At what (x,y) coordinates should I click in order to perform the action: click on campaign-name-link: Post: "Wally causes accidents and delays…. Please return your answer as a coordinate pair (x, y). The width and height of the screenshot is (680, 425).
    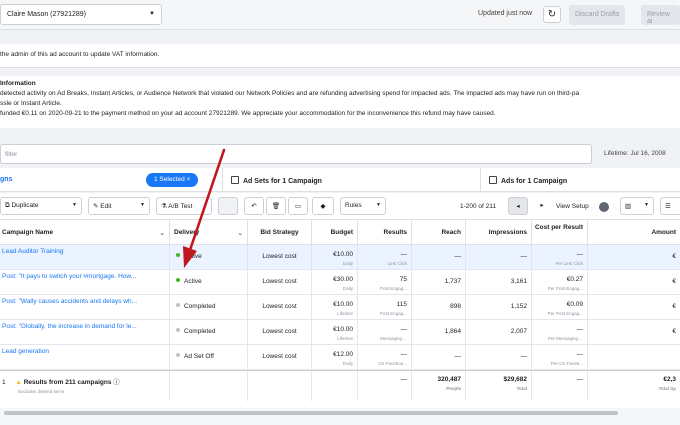
    Looking at the image, I should click on (69, 301).